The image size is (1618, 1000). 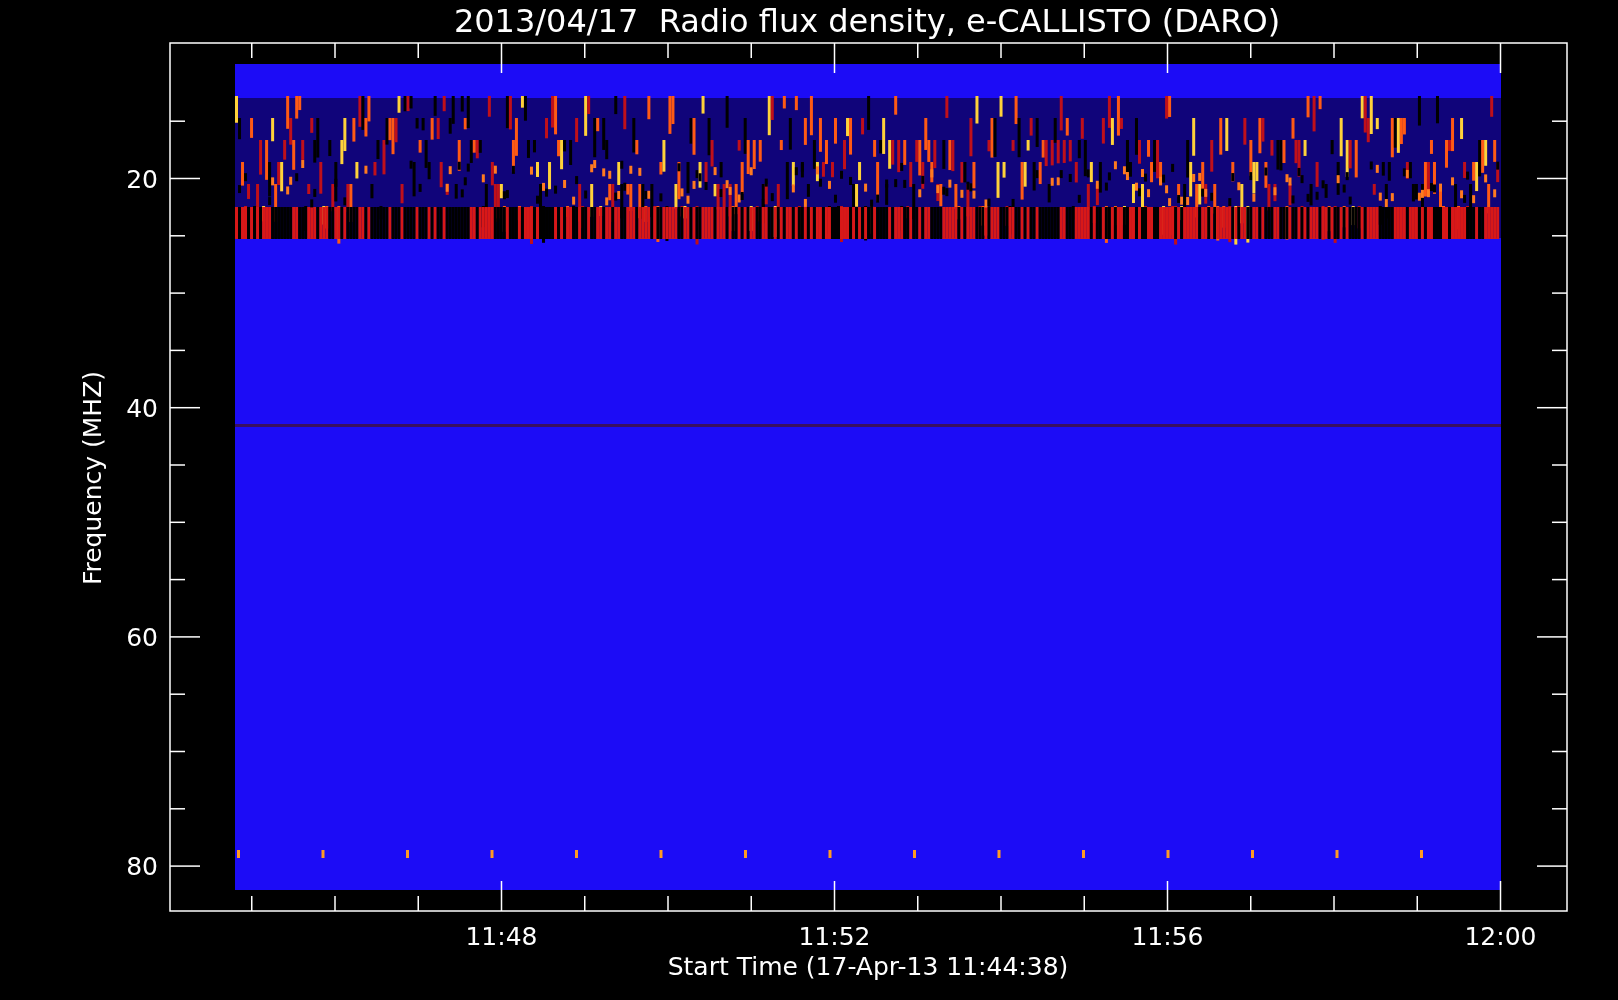 What do you see at coordinates (1167, 936) in the screenshot?
I see `x-tick-label: 11:56` at bounding box center [1167, 936].